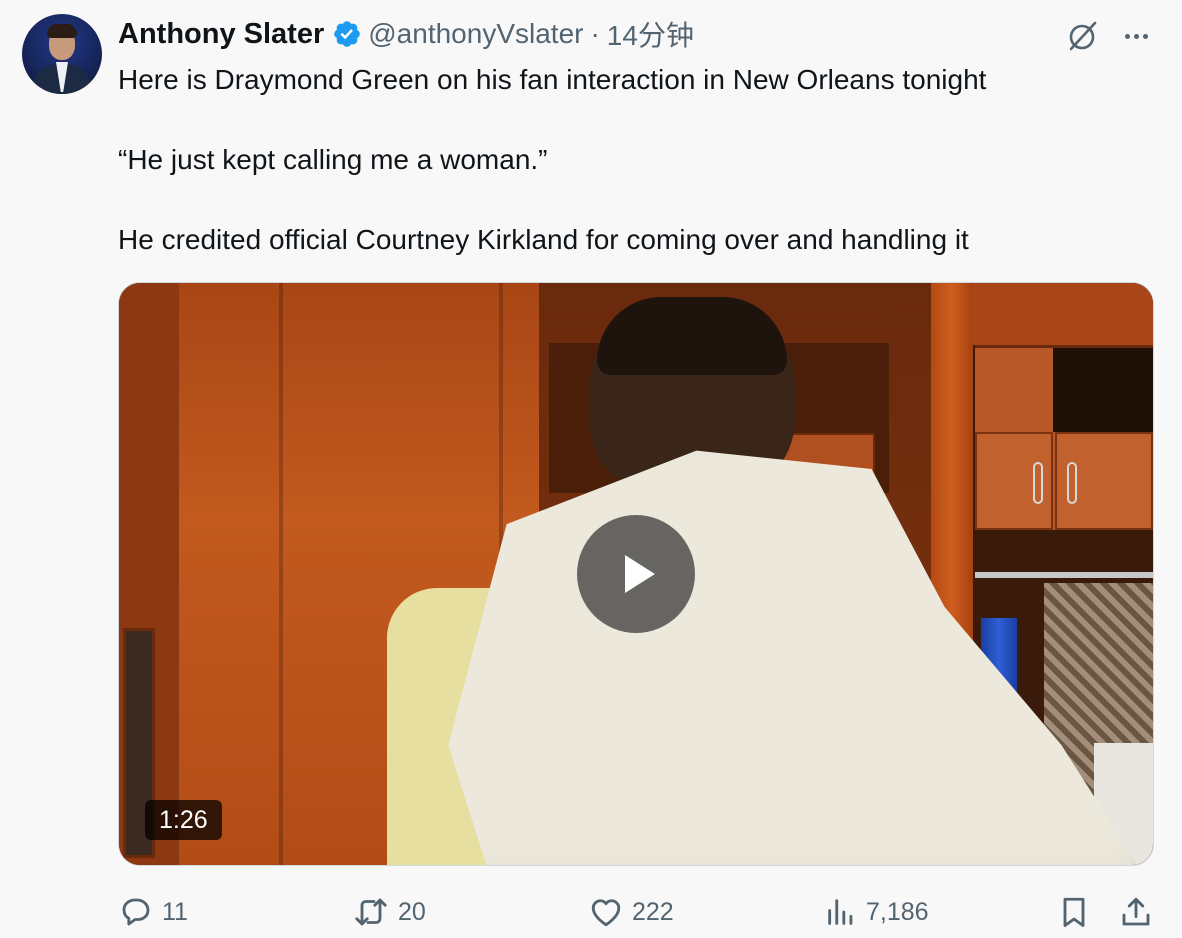  What do you see at coordinates (1063, 314) in the screenshot?
I see `video-frame-locker-top` at bounding box center [1063, 314].